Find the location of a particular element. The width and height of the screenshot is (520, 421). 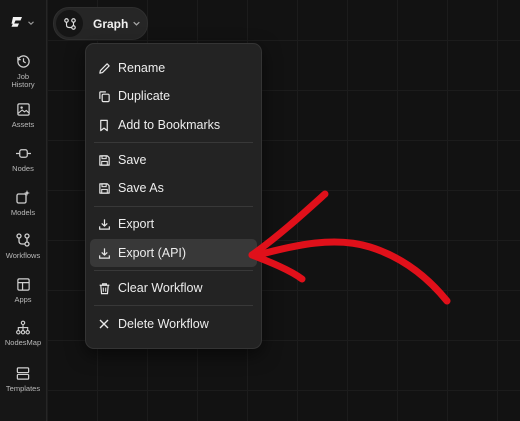

history-icon is located at coordinates (23, 61).